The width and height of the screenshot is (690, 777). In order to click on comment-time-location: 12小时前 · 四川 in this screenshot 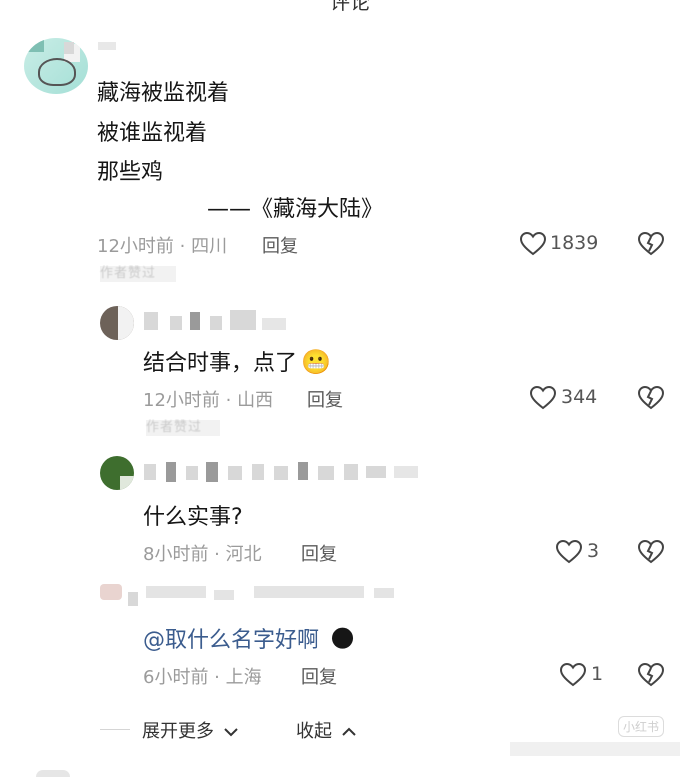, I will do `click(162, 246)`.